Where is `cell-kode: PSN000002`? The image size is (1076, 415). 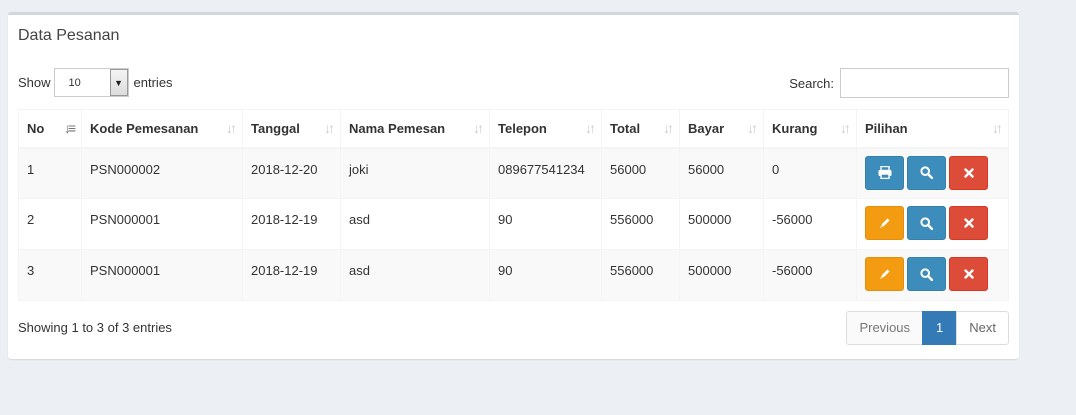
cell-kode: PSN000002 is located at coordinates (162, 173).